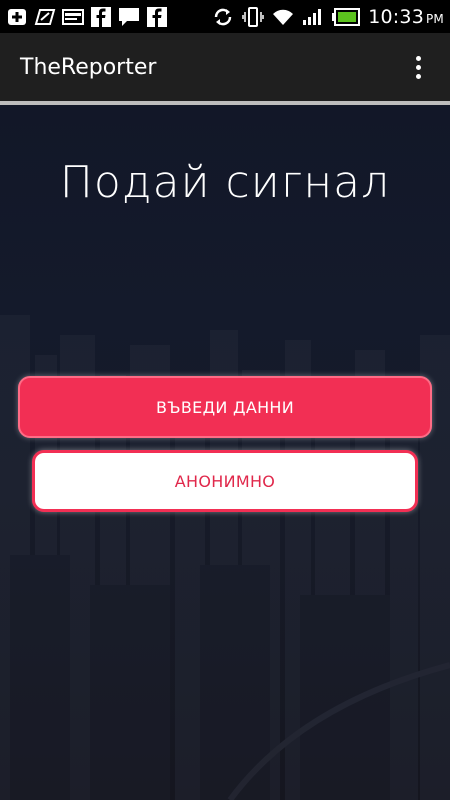 Image resolution: width=450 pixels, height=800 pixels. What do you see at coordinates (283, 17) in the screenshot?
I see `wifi-icon` at bounding box center [283, 17].